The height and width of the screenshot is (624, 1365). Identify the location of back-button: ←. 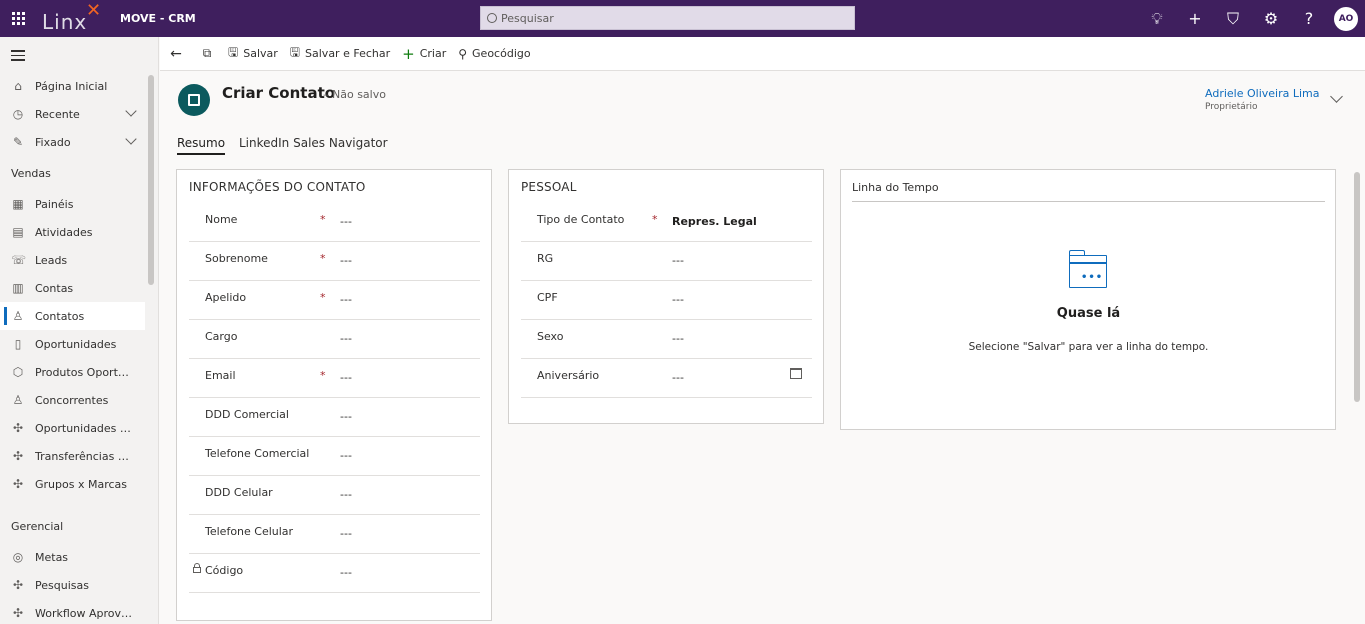
(176, 54).